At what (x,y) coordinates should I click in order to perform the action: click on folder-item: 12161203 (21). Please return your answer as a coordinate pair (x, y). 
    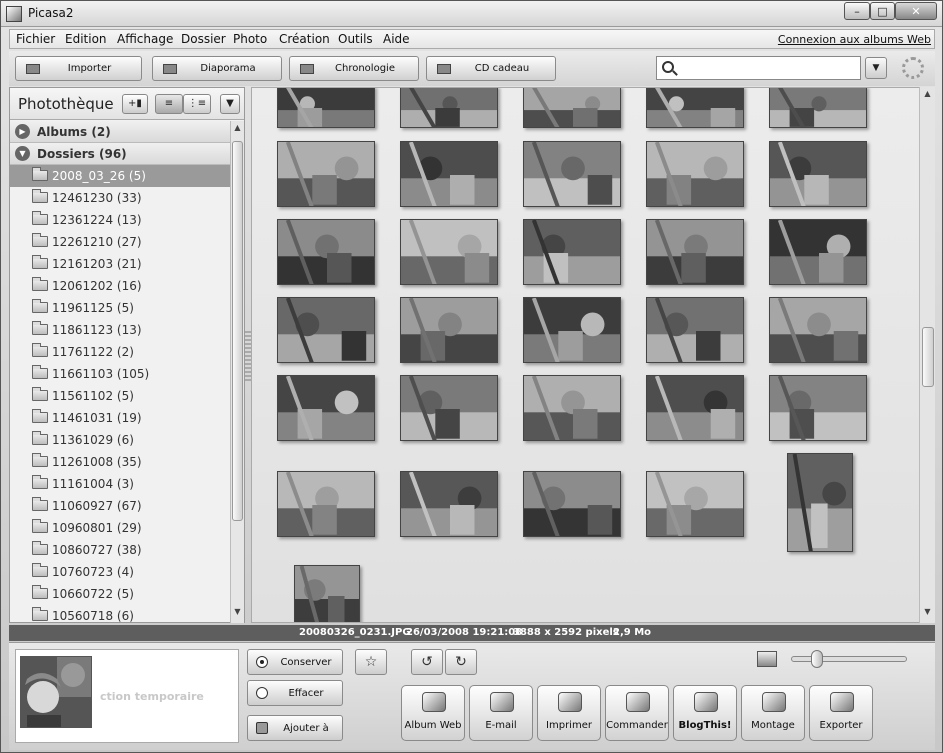
    Looking at the image, I should click on (120, 264).